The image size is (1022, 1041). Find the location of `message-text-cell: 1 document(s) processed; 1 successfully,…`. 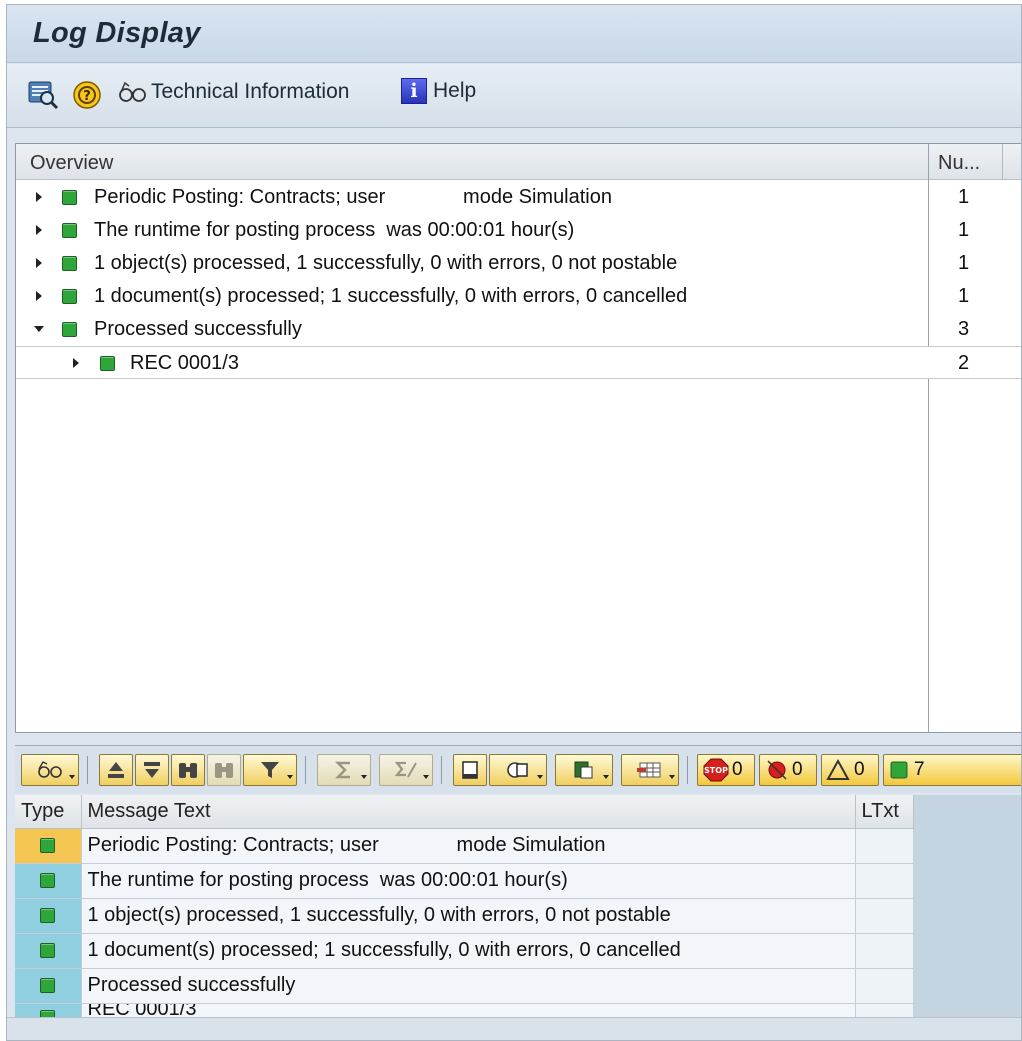

message-text-cell: 1 document(s) processed; 1 successfully,… is located at coordinates (468, 951).